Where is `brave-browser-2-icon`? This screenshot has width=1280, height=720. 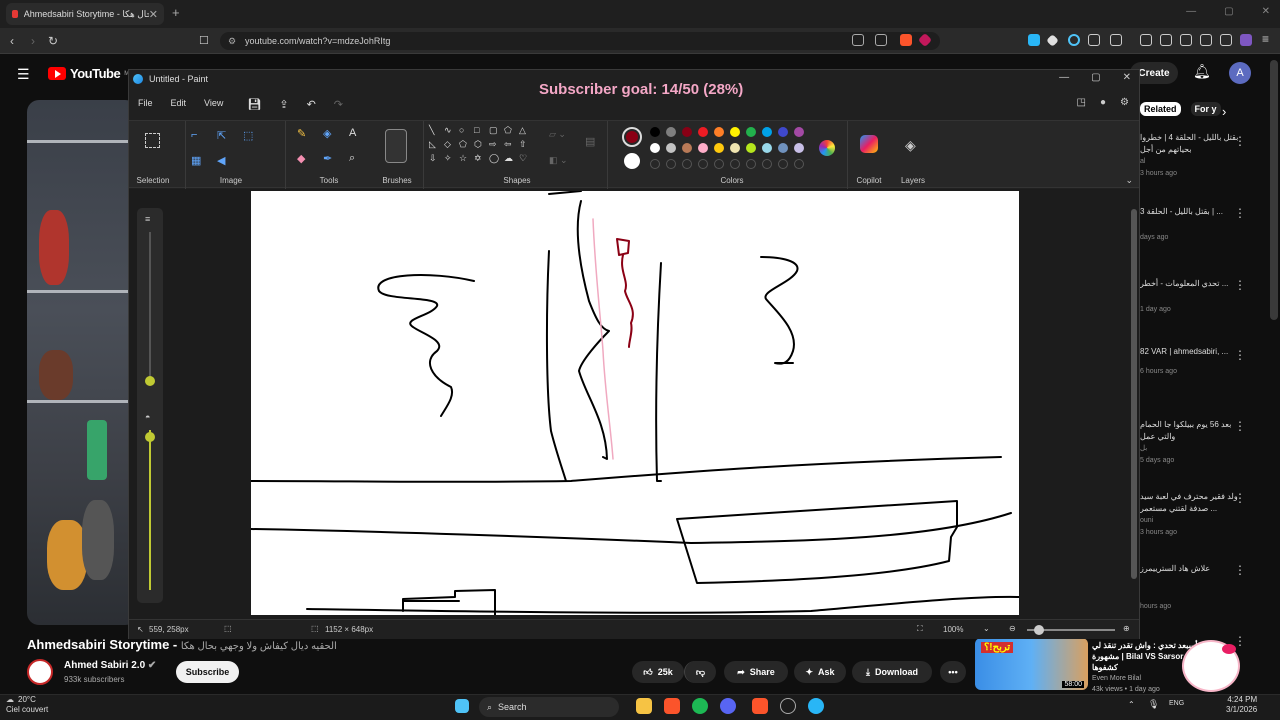 brave-browser-2-icon is located at coordinates (760, 706).